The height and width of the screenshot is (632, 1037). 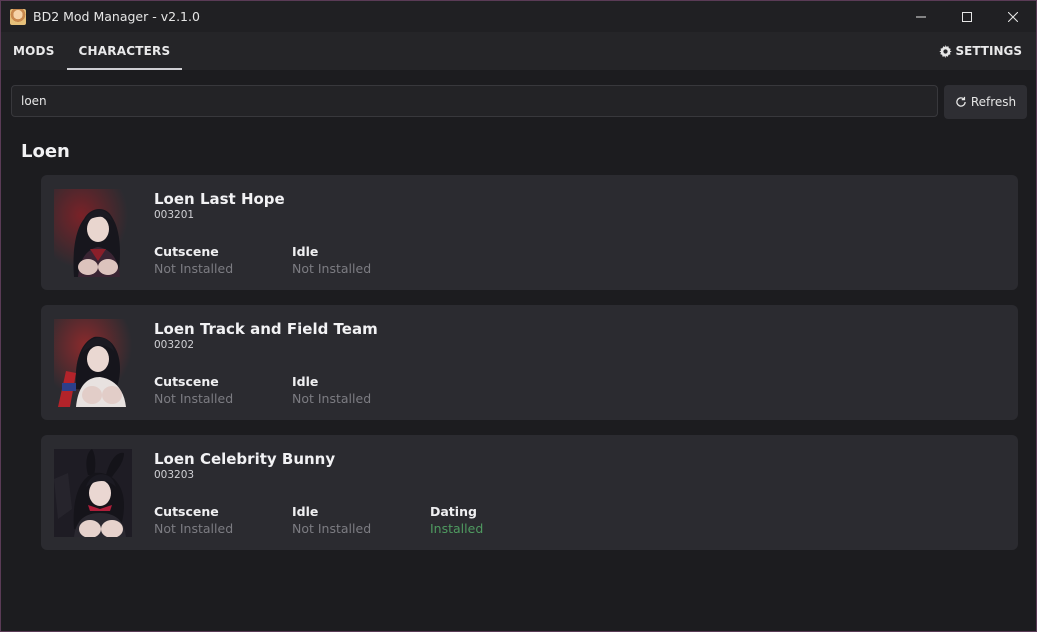 I want to click on mod-label: Dating, so click(x=453, y=511).